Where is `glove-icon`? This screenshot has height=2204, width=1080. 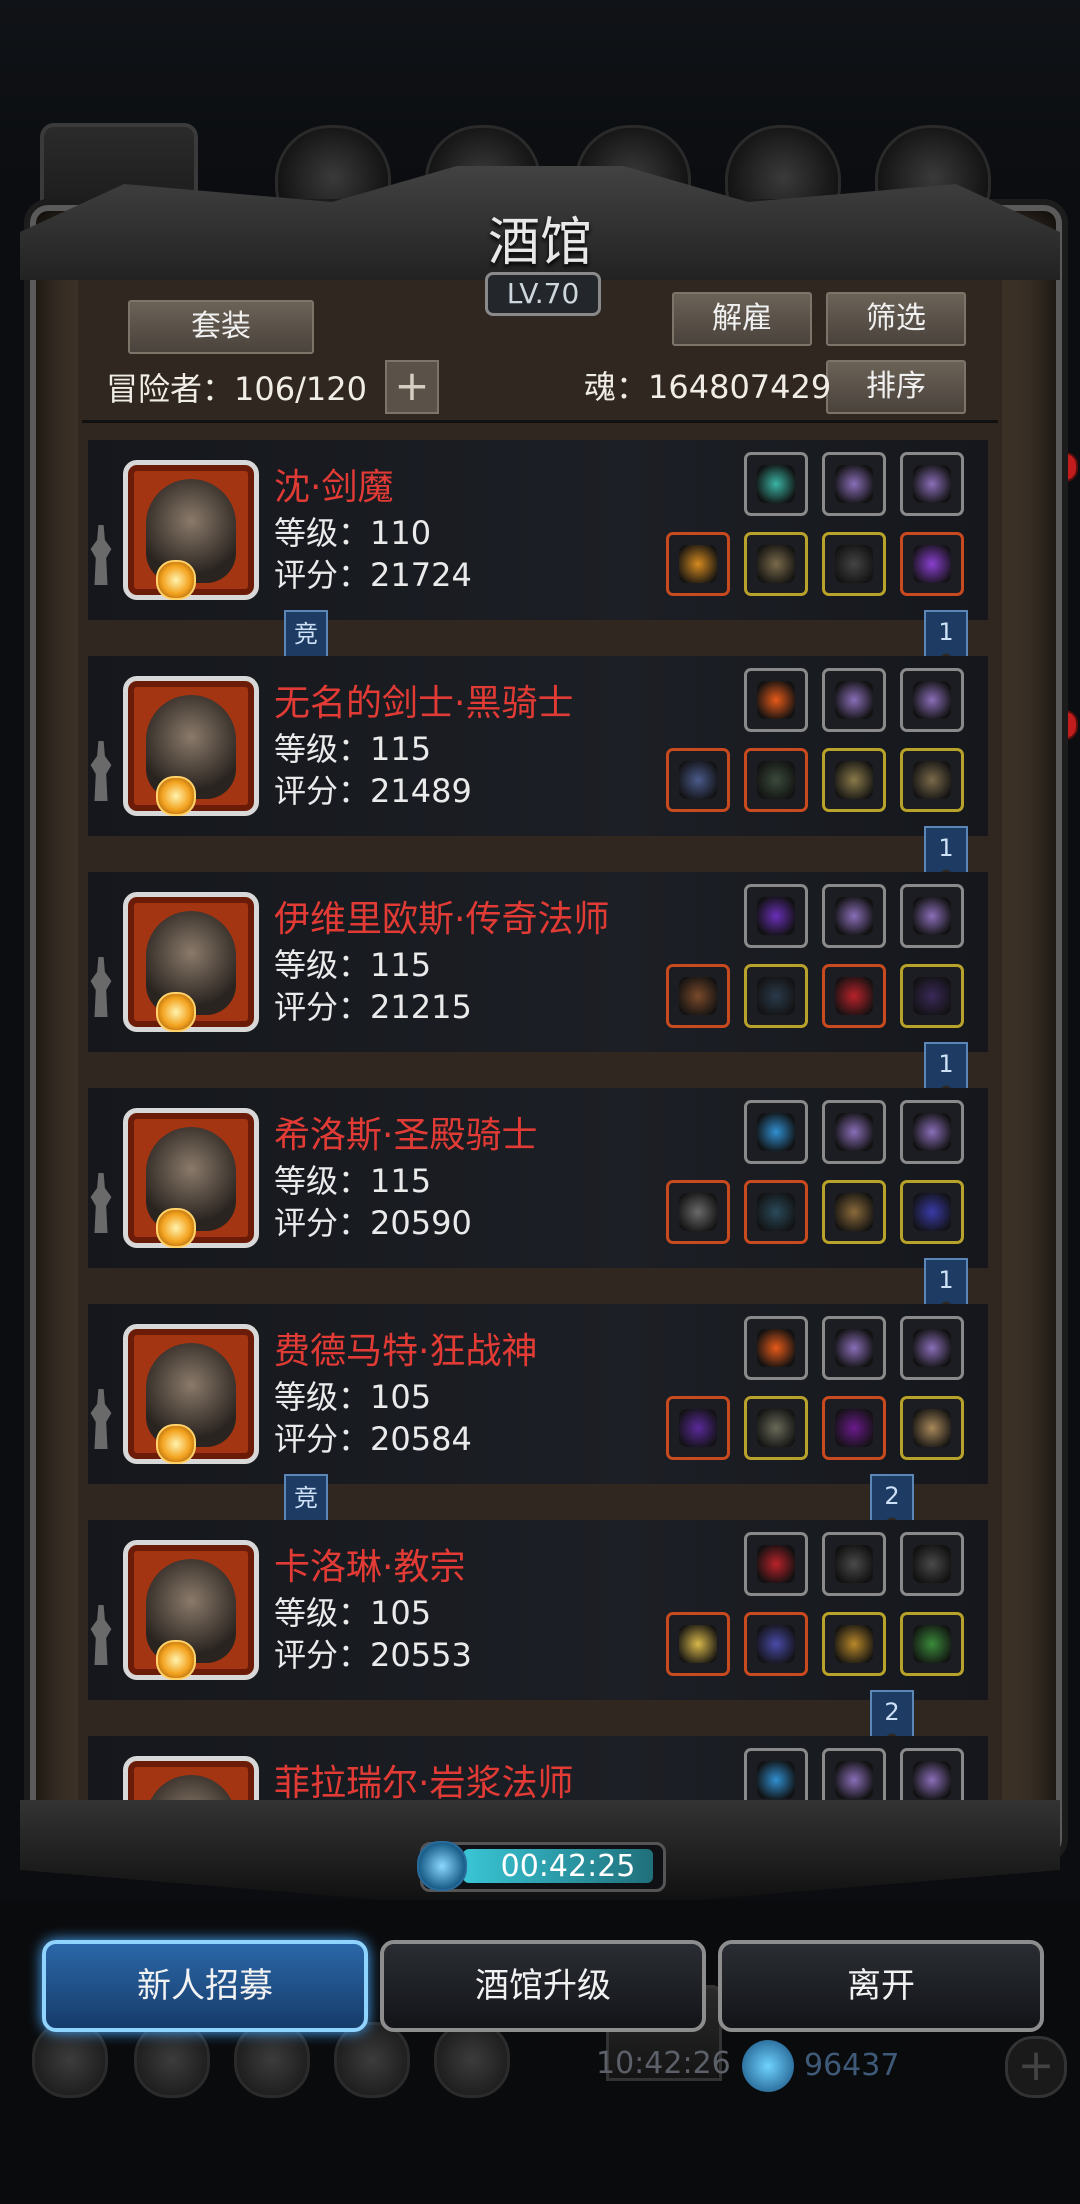 glove-icon is located at coordinates (932, 1564).